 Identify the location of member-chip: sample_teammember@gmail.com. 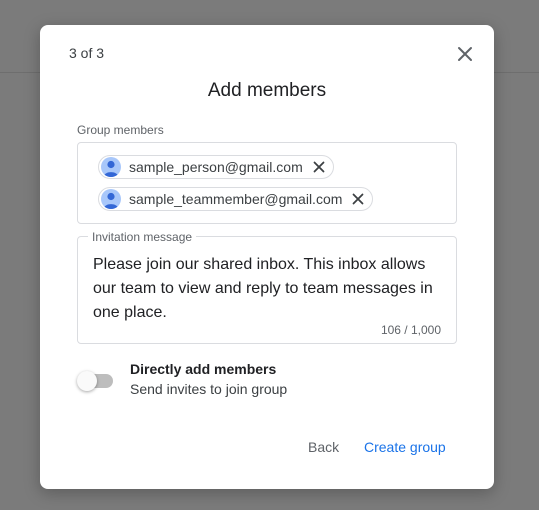
(236, 199).